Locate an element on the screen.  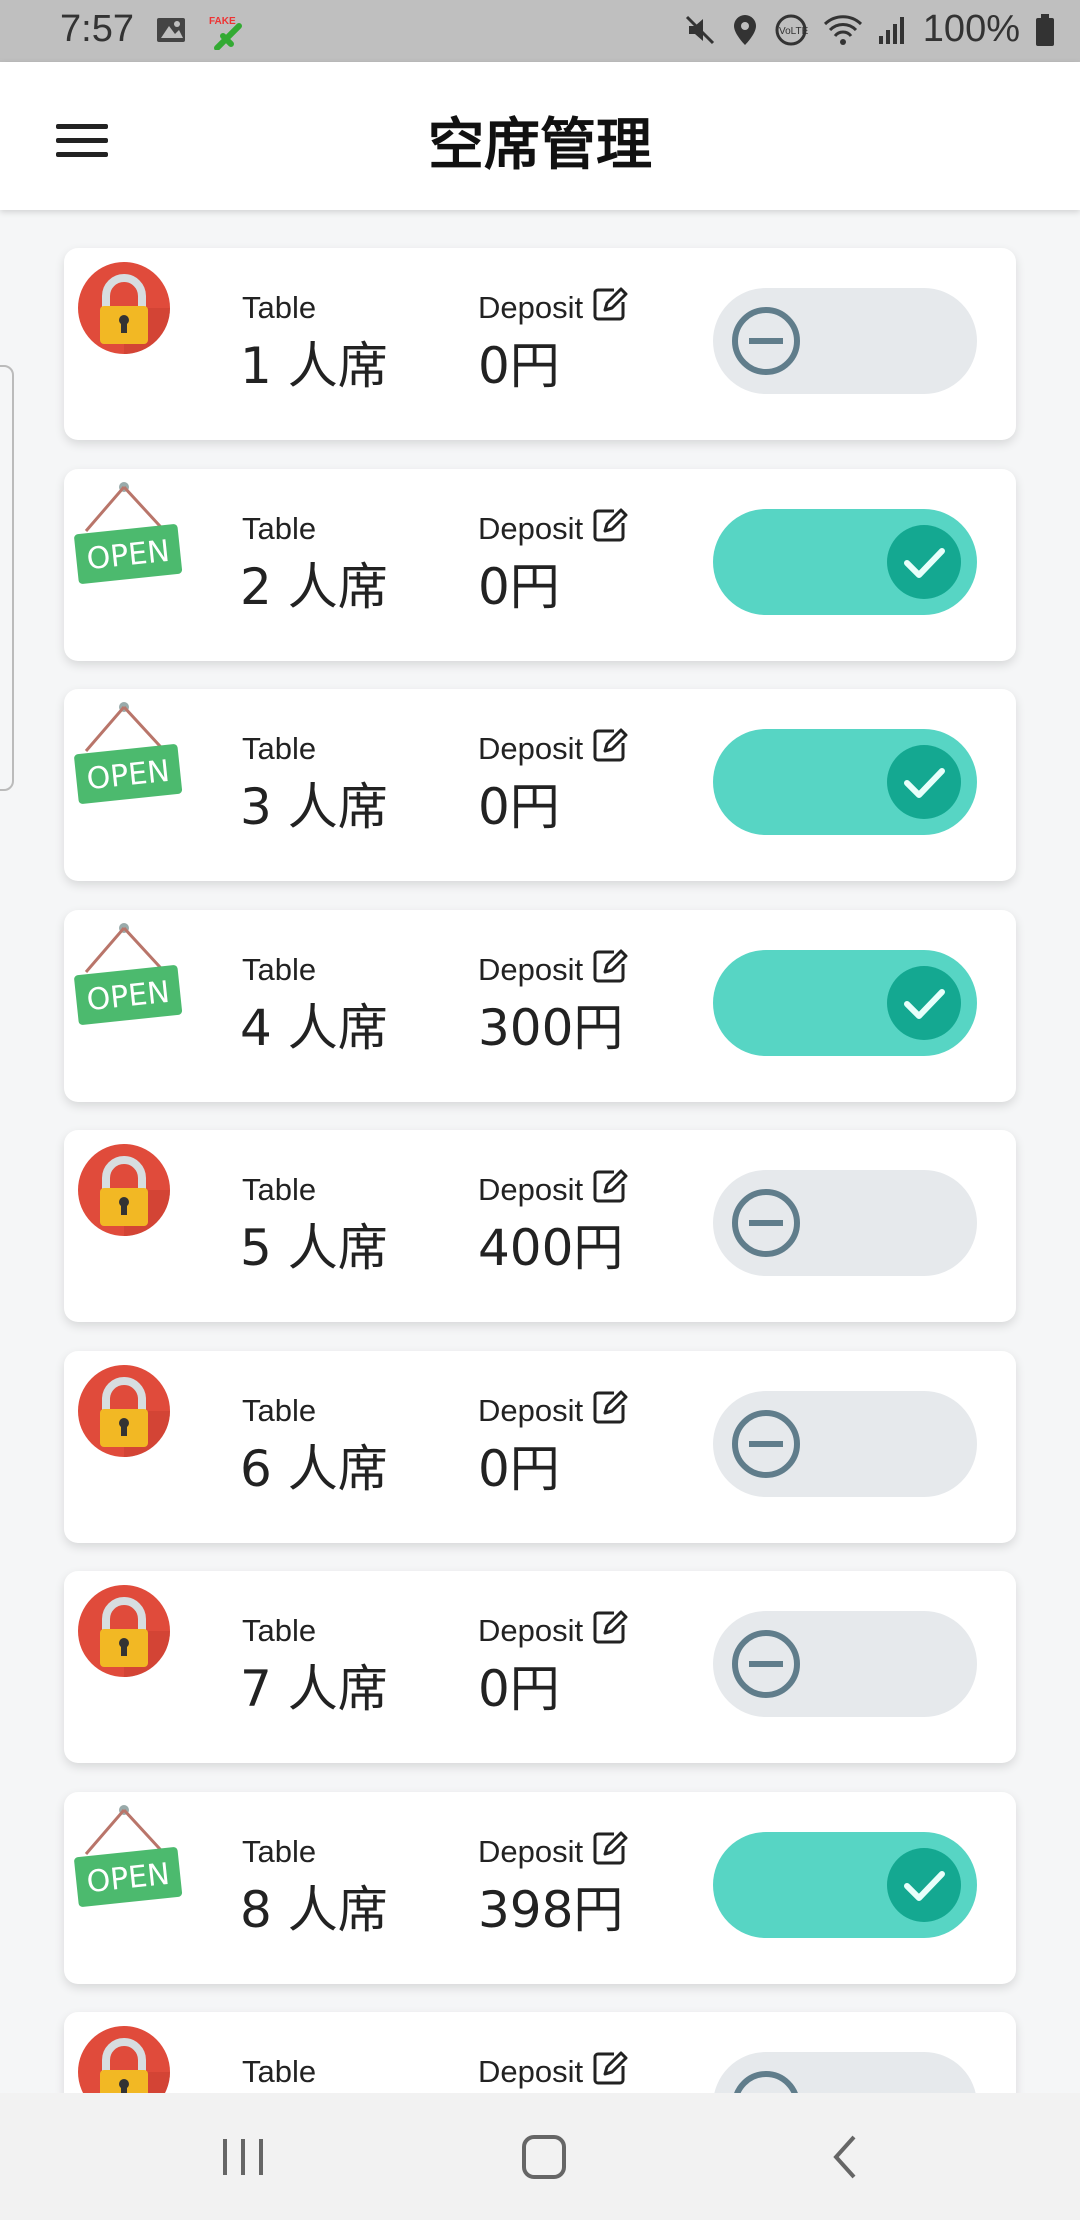
app-bar: 空席管理 is located at coordinates (540, 136).